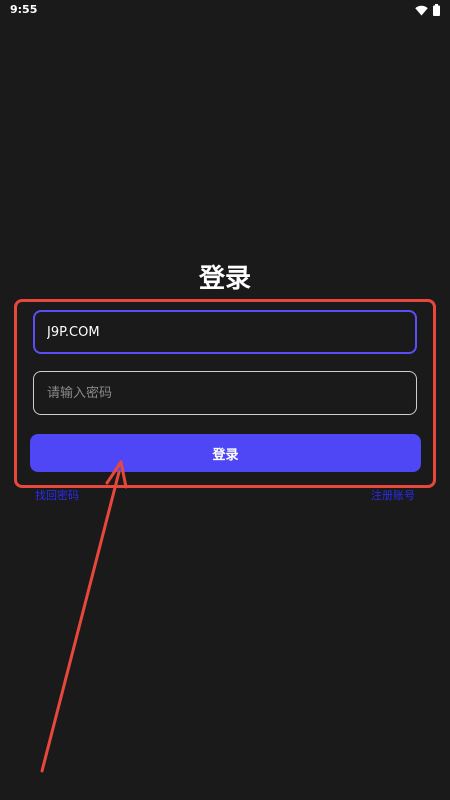  What do you see at coordinates (57, 495) in the screenshot?
I see `forgot-password-link: 找回密码` at bounding box center [57, 495].